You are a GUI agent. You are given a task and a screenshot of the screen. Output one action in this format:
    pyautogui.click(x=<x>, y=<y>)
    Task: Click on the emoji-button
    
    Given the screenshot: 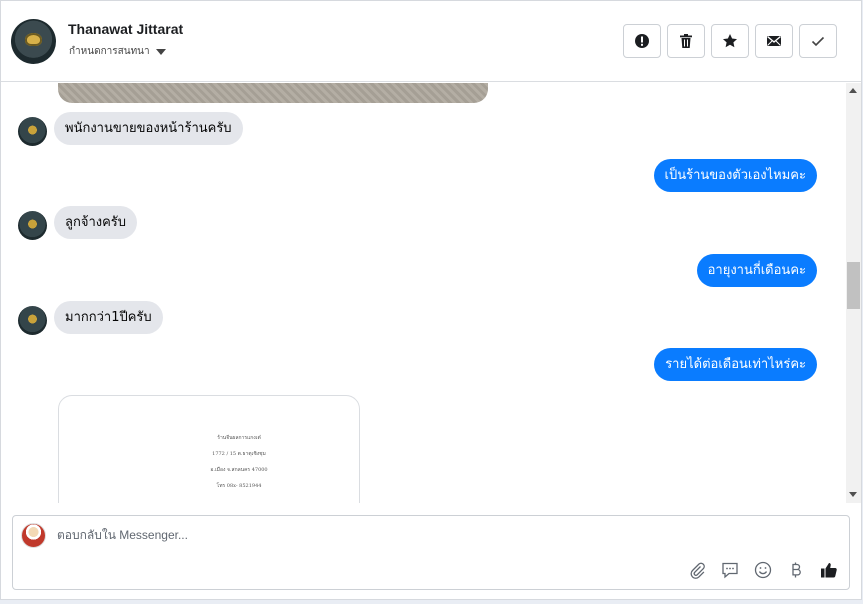 What is the action you would take?
    pyautogui.click(x=763, y=570)
    